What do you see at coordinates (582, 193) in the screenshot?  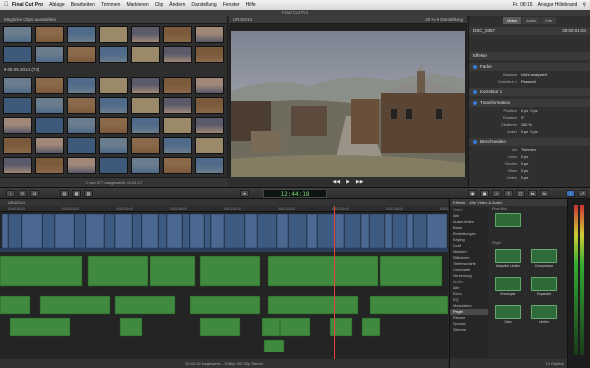 I see `share-icon: ↗` at bounding box center [582, 193].